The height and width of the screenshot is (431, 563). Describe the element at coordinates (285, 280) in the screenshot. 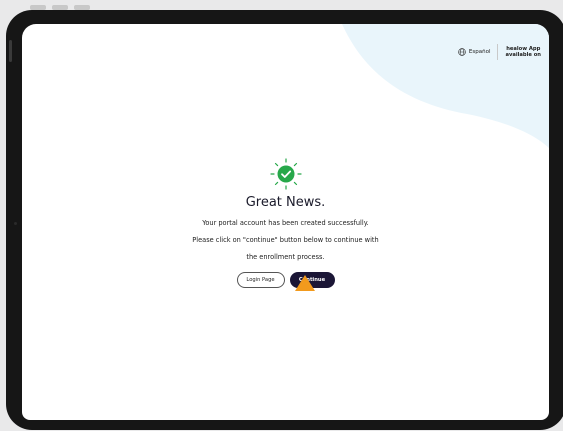

I see `button-row: Login Page Continue` at that location.